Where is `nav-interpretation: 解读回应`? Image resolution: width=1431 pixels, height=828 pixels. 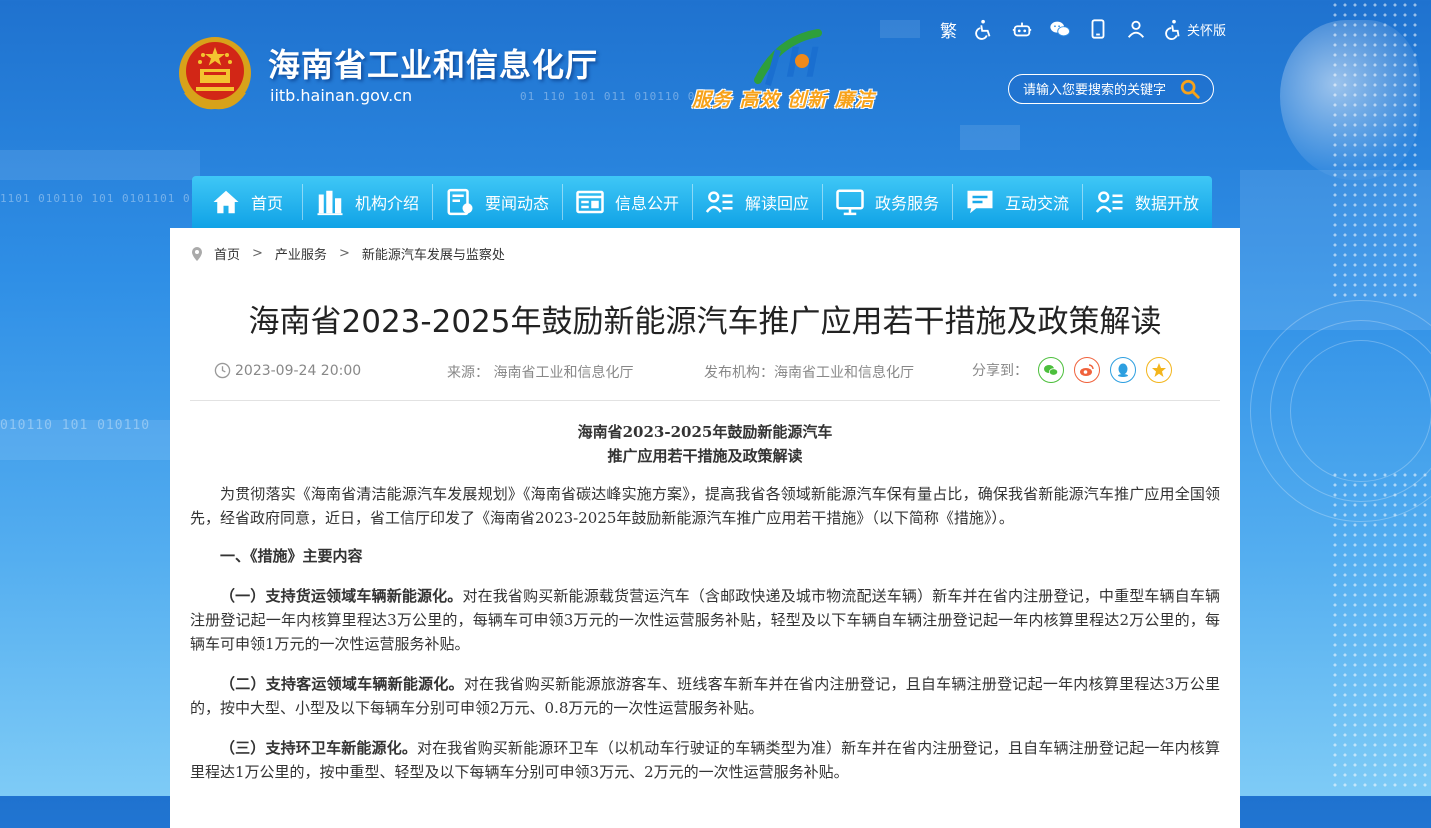 nav-interpretation: 解读回应 is located at coordinates (757, 202).